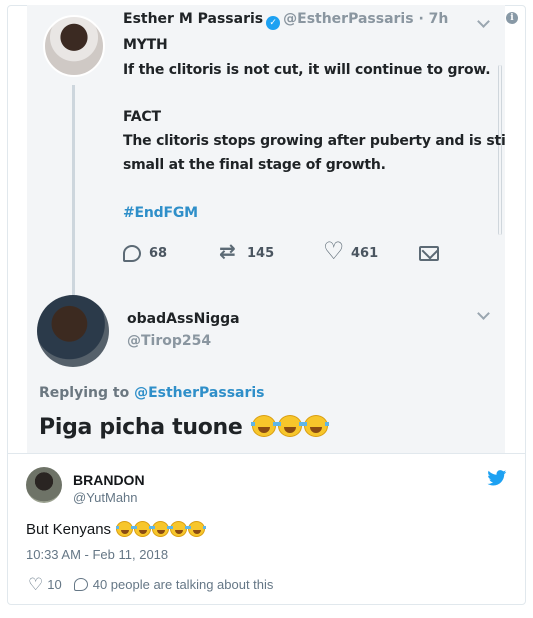  I want to click on reply-text: Piga picha tuone, so click(184, 427).